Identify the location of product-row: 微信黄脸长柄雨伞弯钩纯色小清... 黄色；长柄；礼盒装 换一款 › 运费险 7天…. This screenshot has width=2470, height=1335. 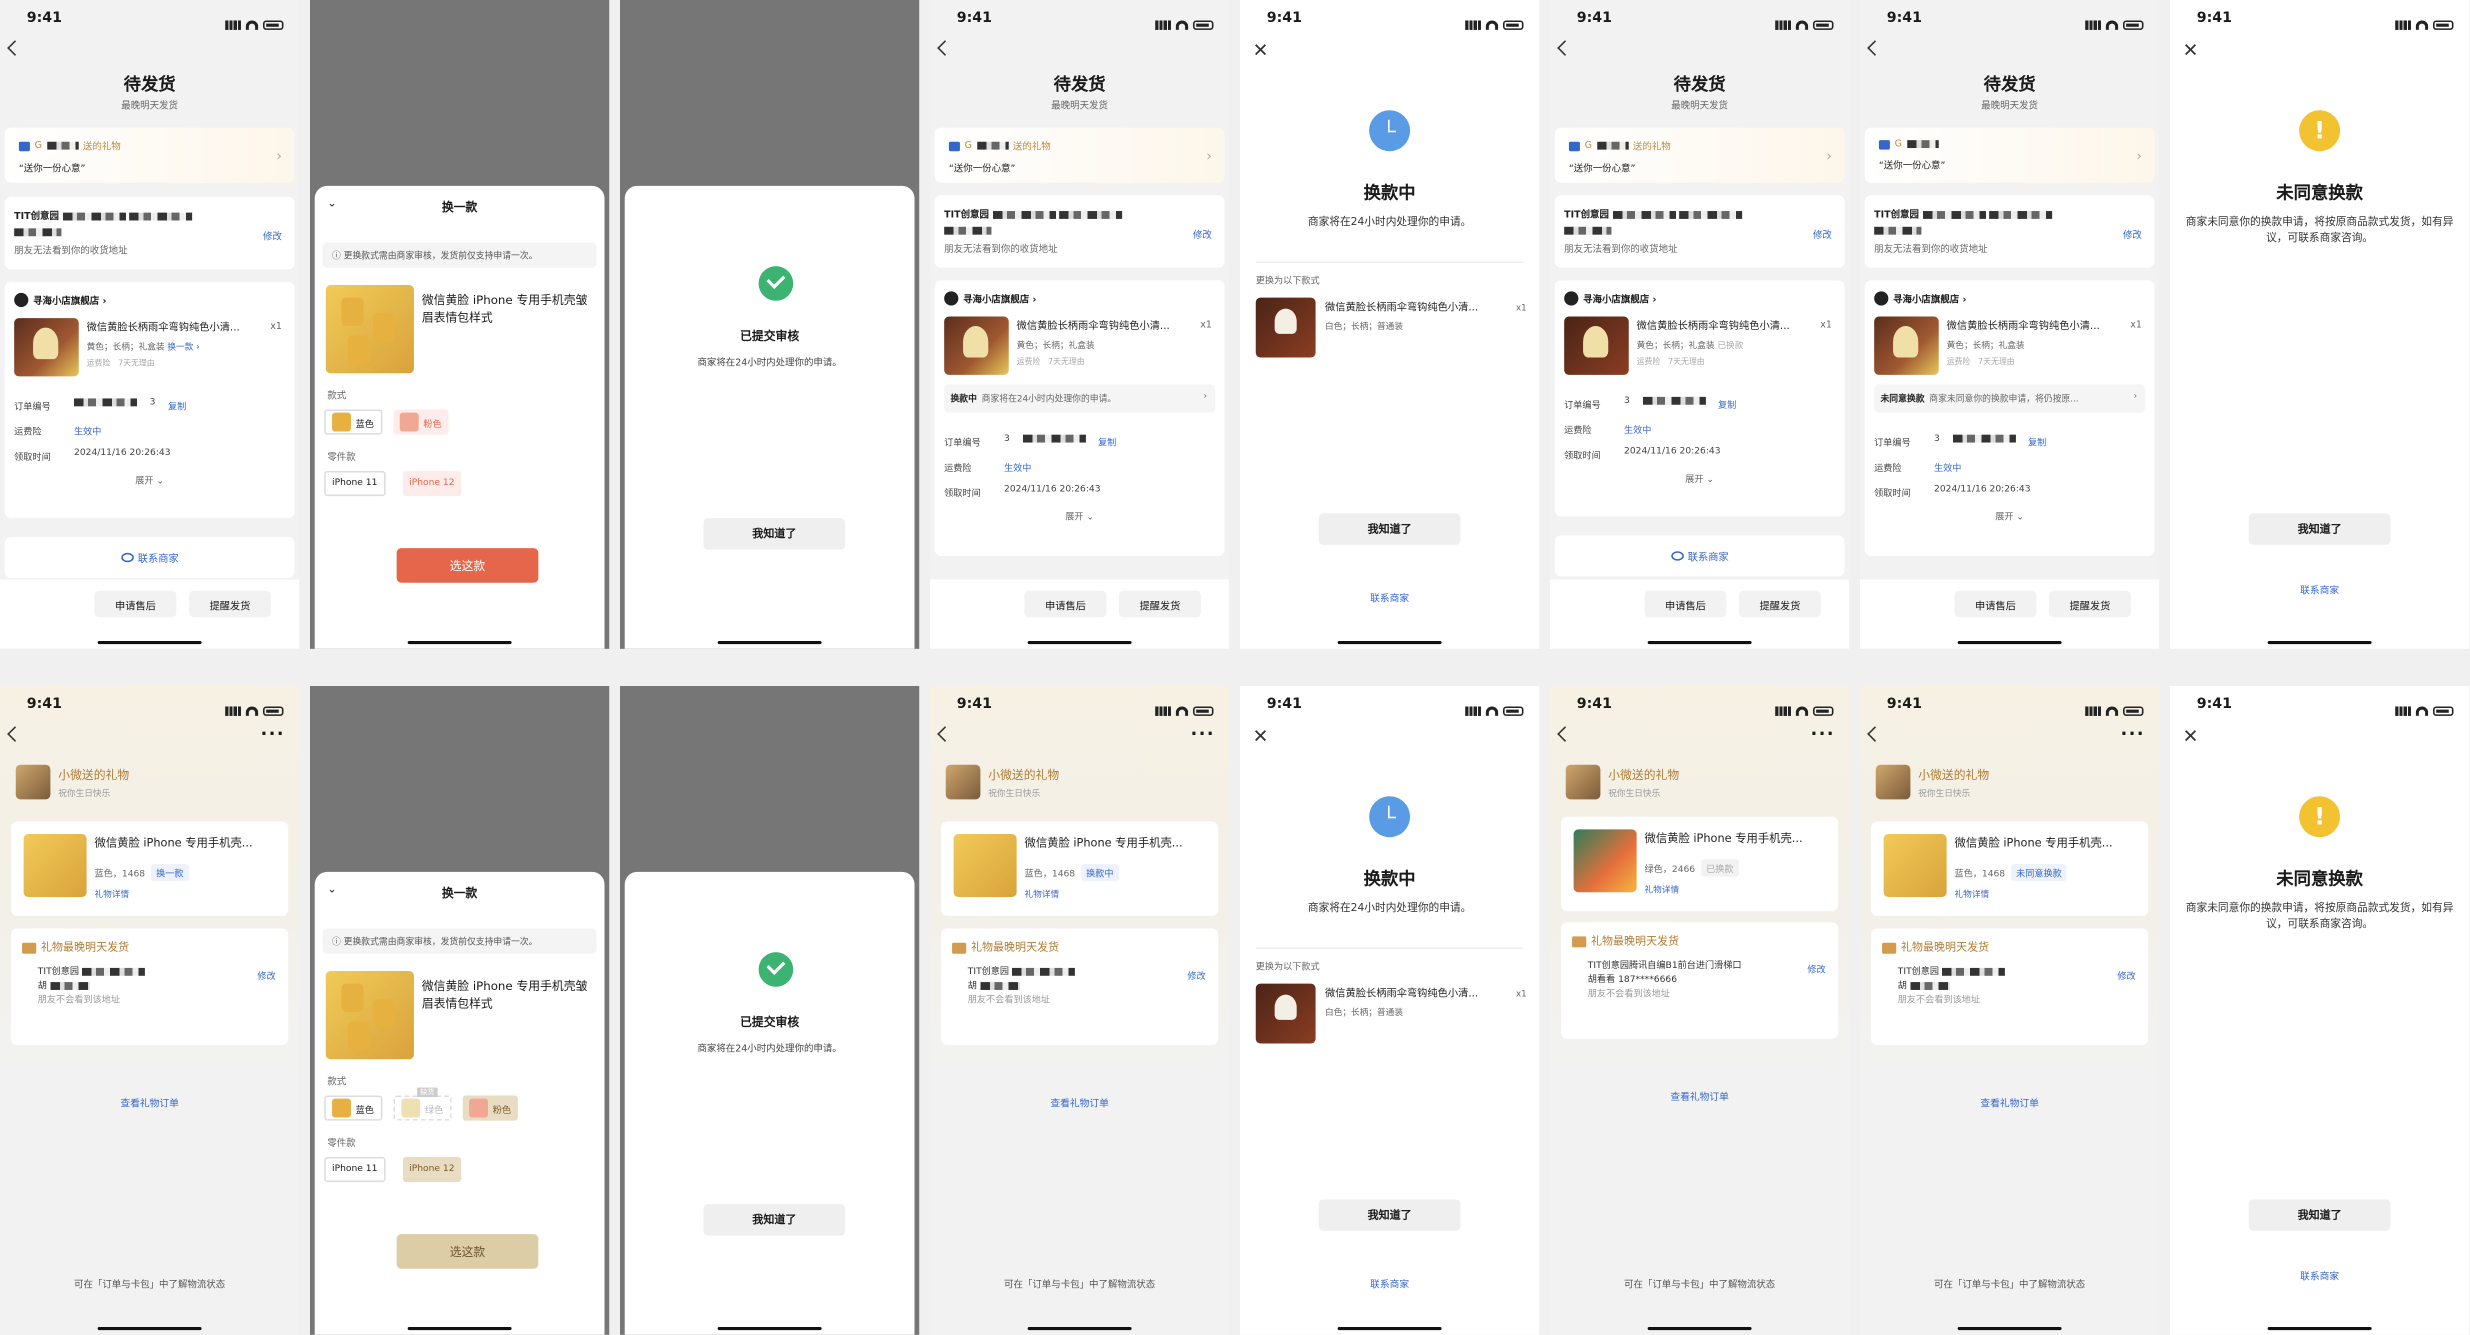
(149, 347).